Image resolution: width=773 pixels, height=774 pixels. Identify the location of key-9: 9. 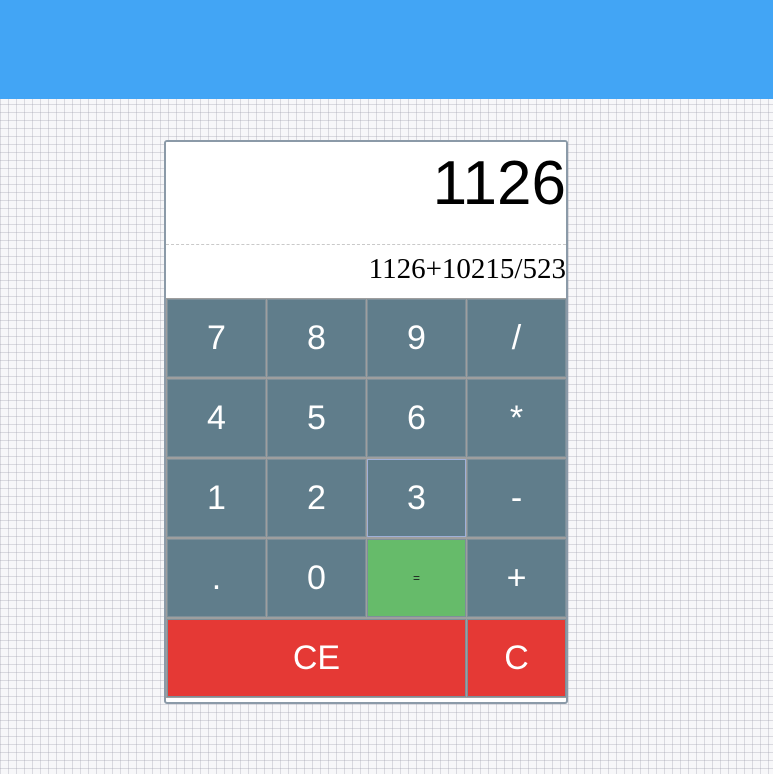
(416, 338).